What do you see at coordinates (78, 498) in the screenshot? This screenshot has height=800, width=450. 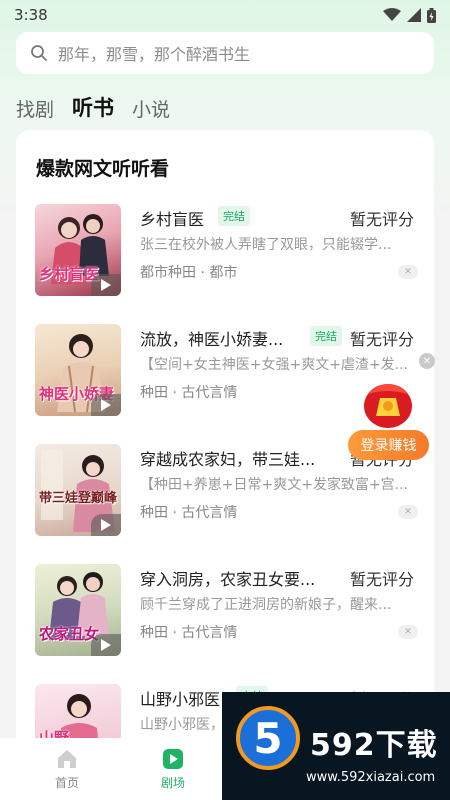 I see `cover-title: 带三娃登巅峰` at bounding box center [78, 498].